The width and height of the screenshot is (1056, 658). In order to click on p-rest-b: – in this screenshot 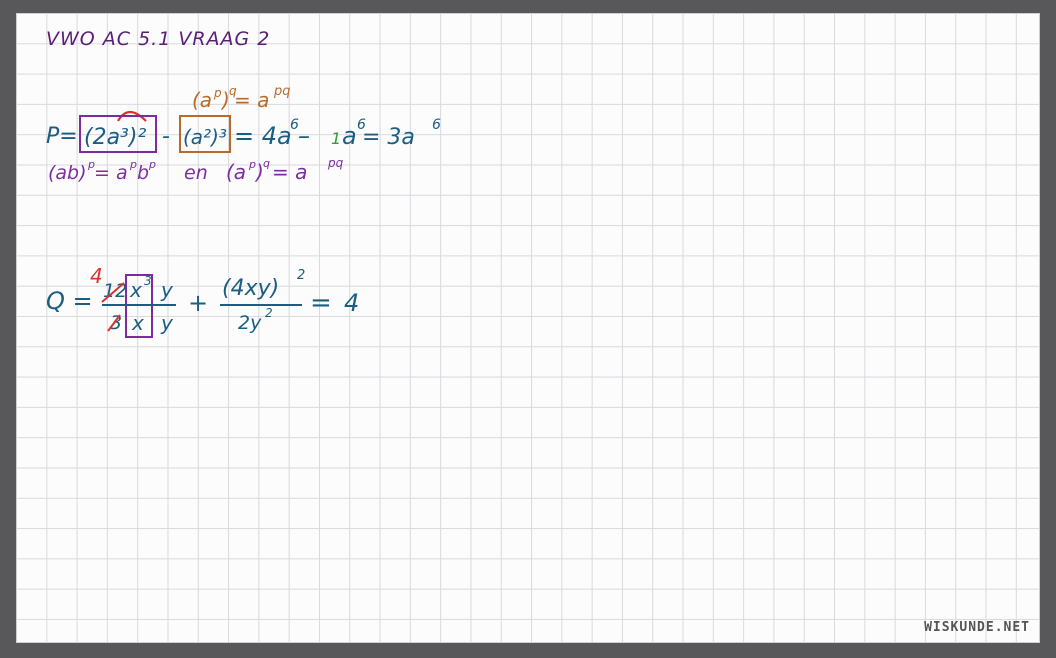, I will do `click(304, 136)`.